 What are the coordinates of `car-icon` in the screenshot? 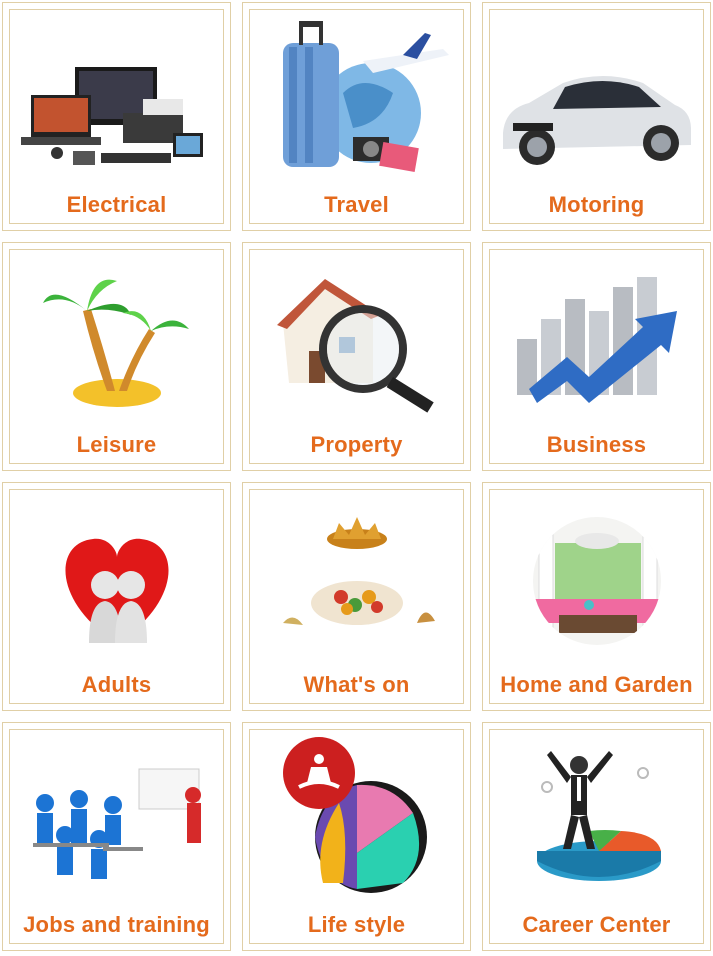 It's located at (596, 98).